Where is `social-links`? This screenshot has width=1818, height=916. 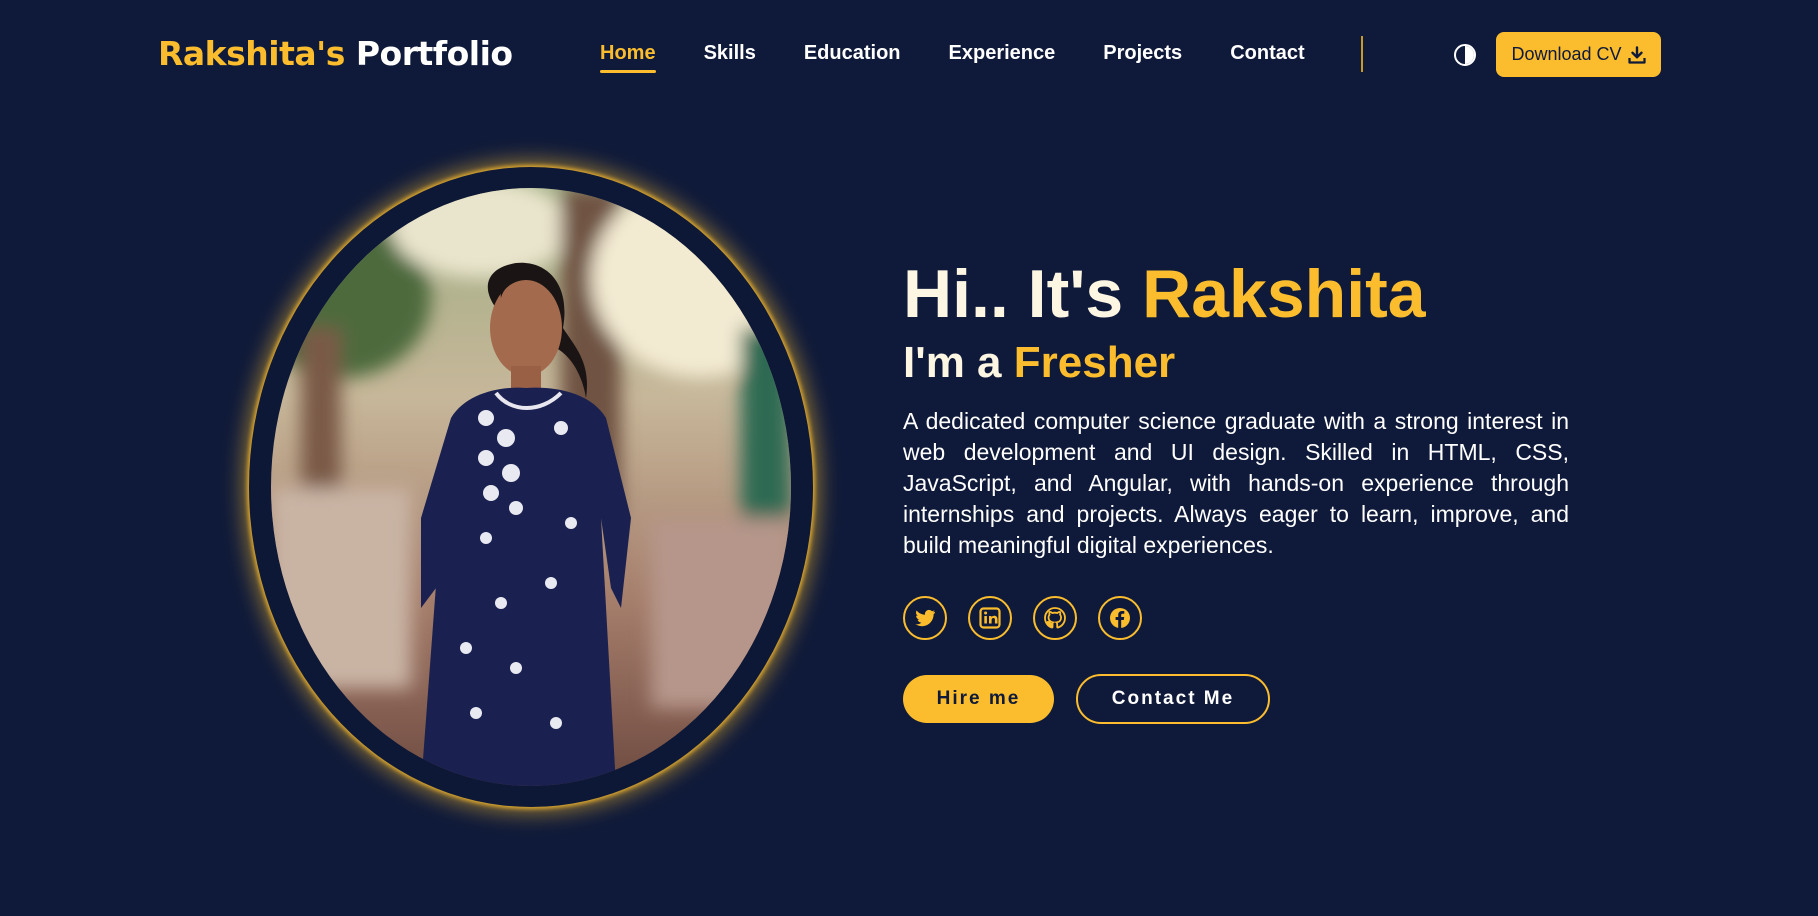 social-links is located at coordinates (1022, 618).